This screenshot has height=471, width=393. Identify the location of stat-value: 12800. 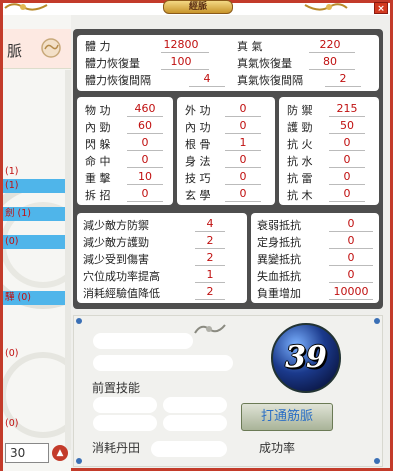
(181, 44).